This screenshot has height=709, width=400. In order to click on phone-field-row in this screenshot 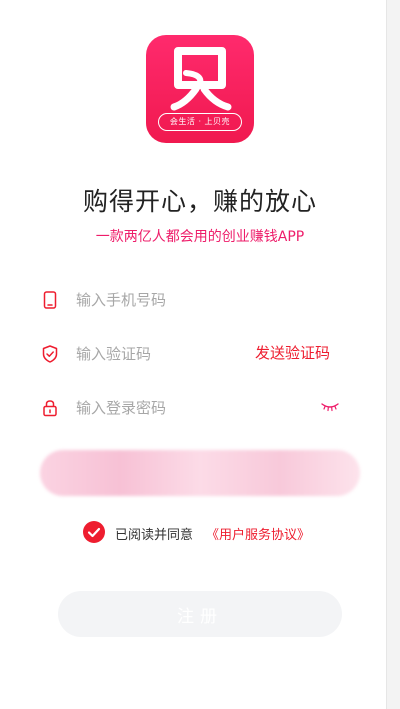, I will do `click(200, 300)`.